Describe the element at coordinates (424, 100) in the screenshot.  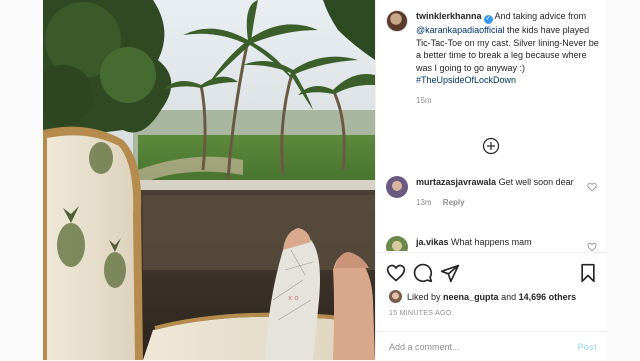
I see `caption-age: 15m` at that location.